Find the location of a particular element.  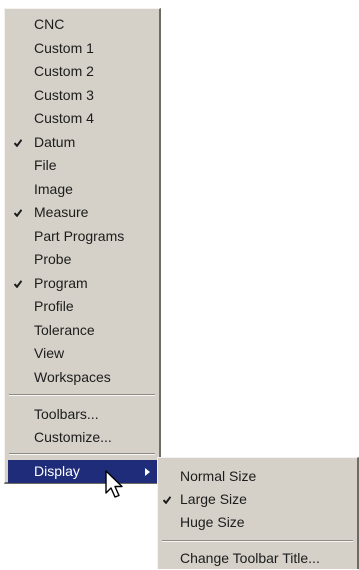

menu-item-label: Custom 3 is located at coordinates (64, 95).